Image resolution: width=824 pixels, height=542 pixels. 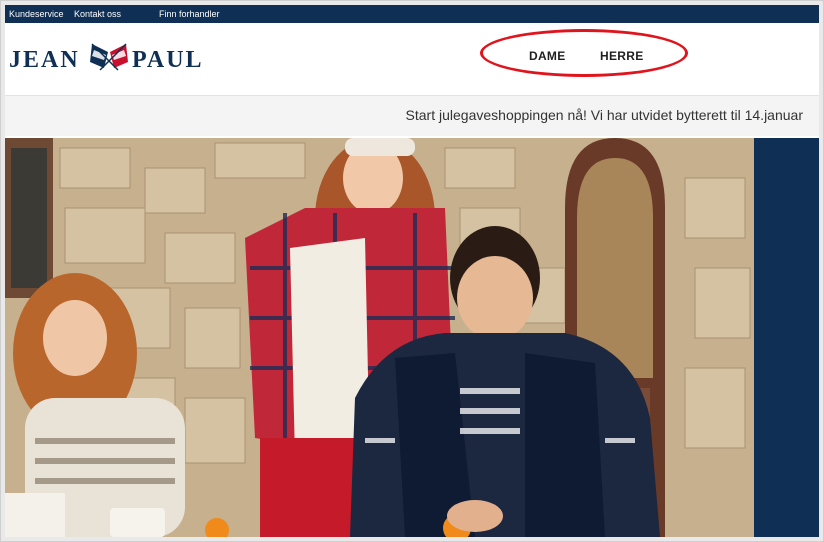 I want to click on customer-service-link: Kundeservice, so click(x=36, y=14).